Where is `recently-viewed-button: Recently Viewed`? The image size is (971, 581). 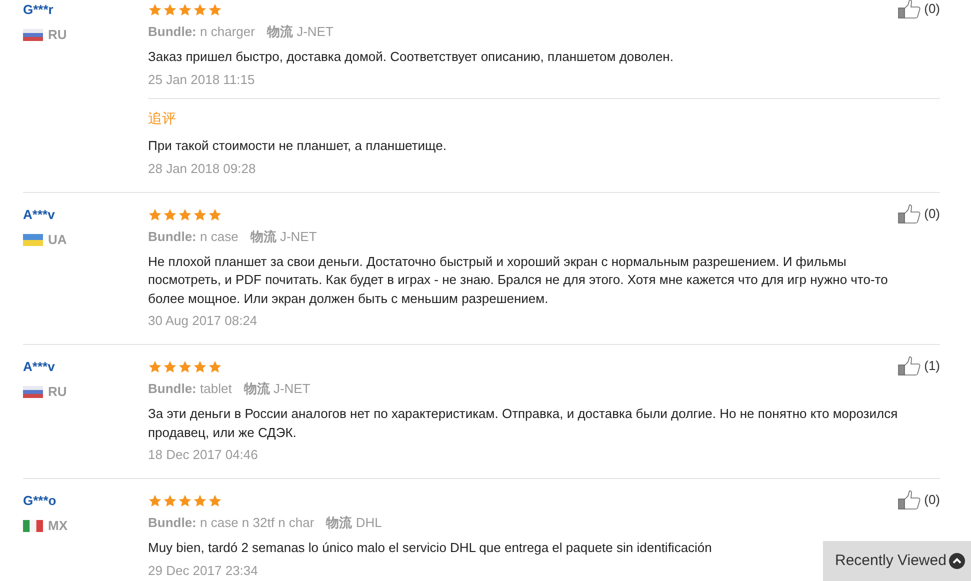 recently-viewed-button: Recently Viewed is located at coordinates (897, 561).